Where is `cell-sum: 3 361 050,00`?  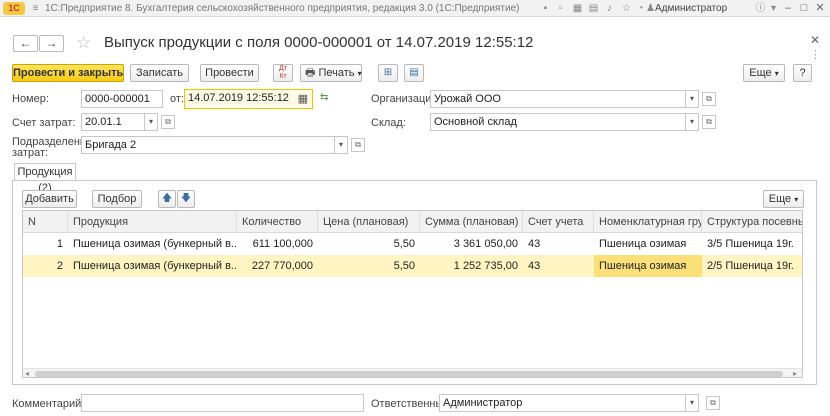
cell-sum: 3 361 050,00 is located at coordinates (485, 244).